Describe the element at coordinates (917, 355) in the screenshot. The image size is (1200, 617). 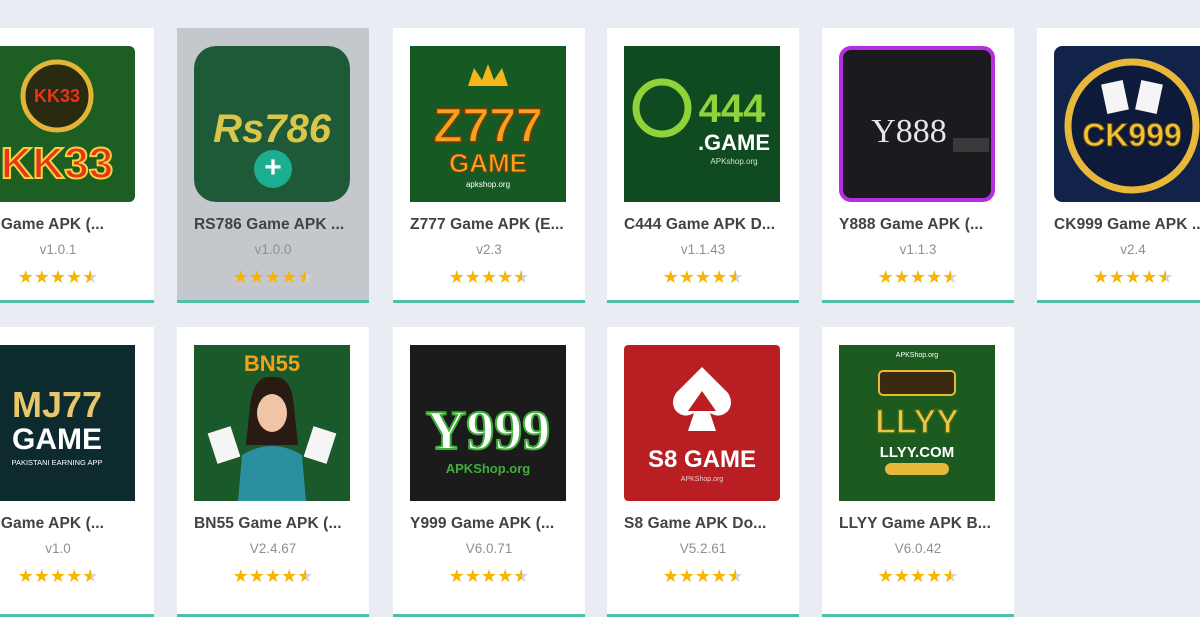
I see `llyy-caption: APKShop.org` at that location.